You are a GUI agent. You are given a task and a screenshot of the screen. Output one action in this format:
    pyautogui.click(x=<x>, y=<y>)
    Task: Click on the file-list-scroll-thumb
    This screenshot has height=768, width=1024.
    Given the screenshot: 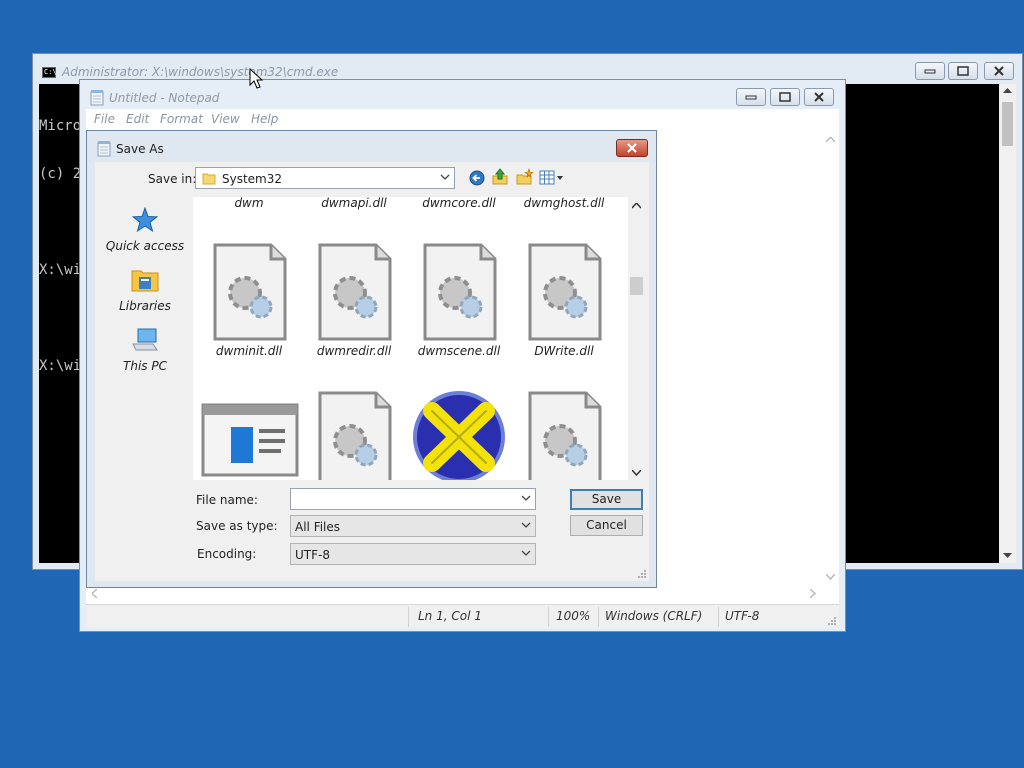 What is the action you would take?
    pyautogui.click(x=636, y=286)
    